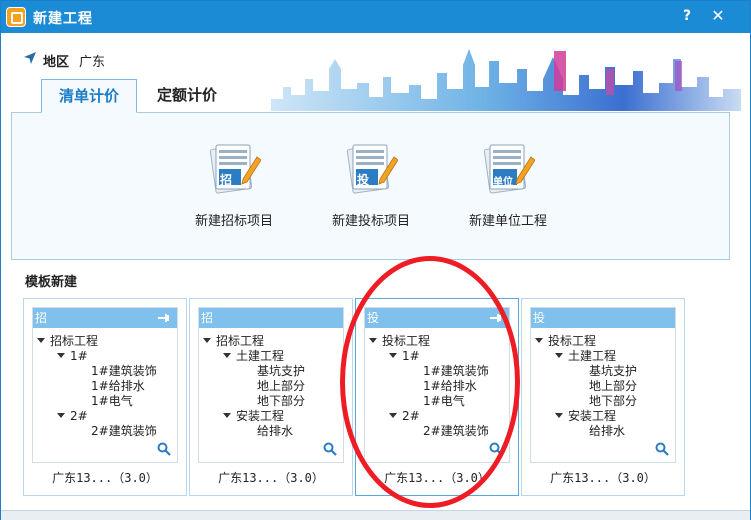  What do you see at coordinates (51, 282) in the screenshot?
I see `template-section-title: 模板新建` at bounding box center [51, 282].